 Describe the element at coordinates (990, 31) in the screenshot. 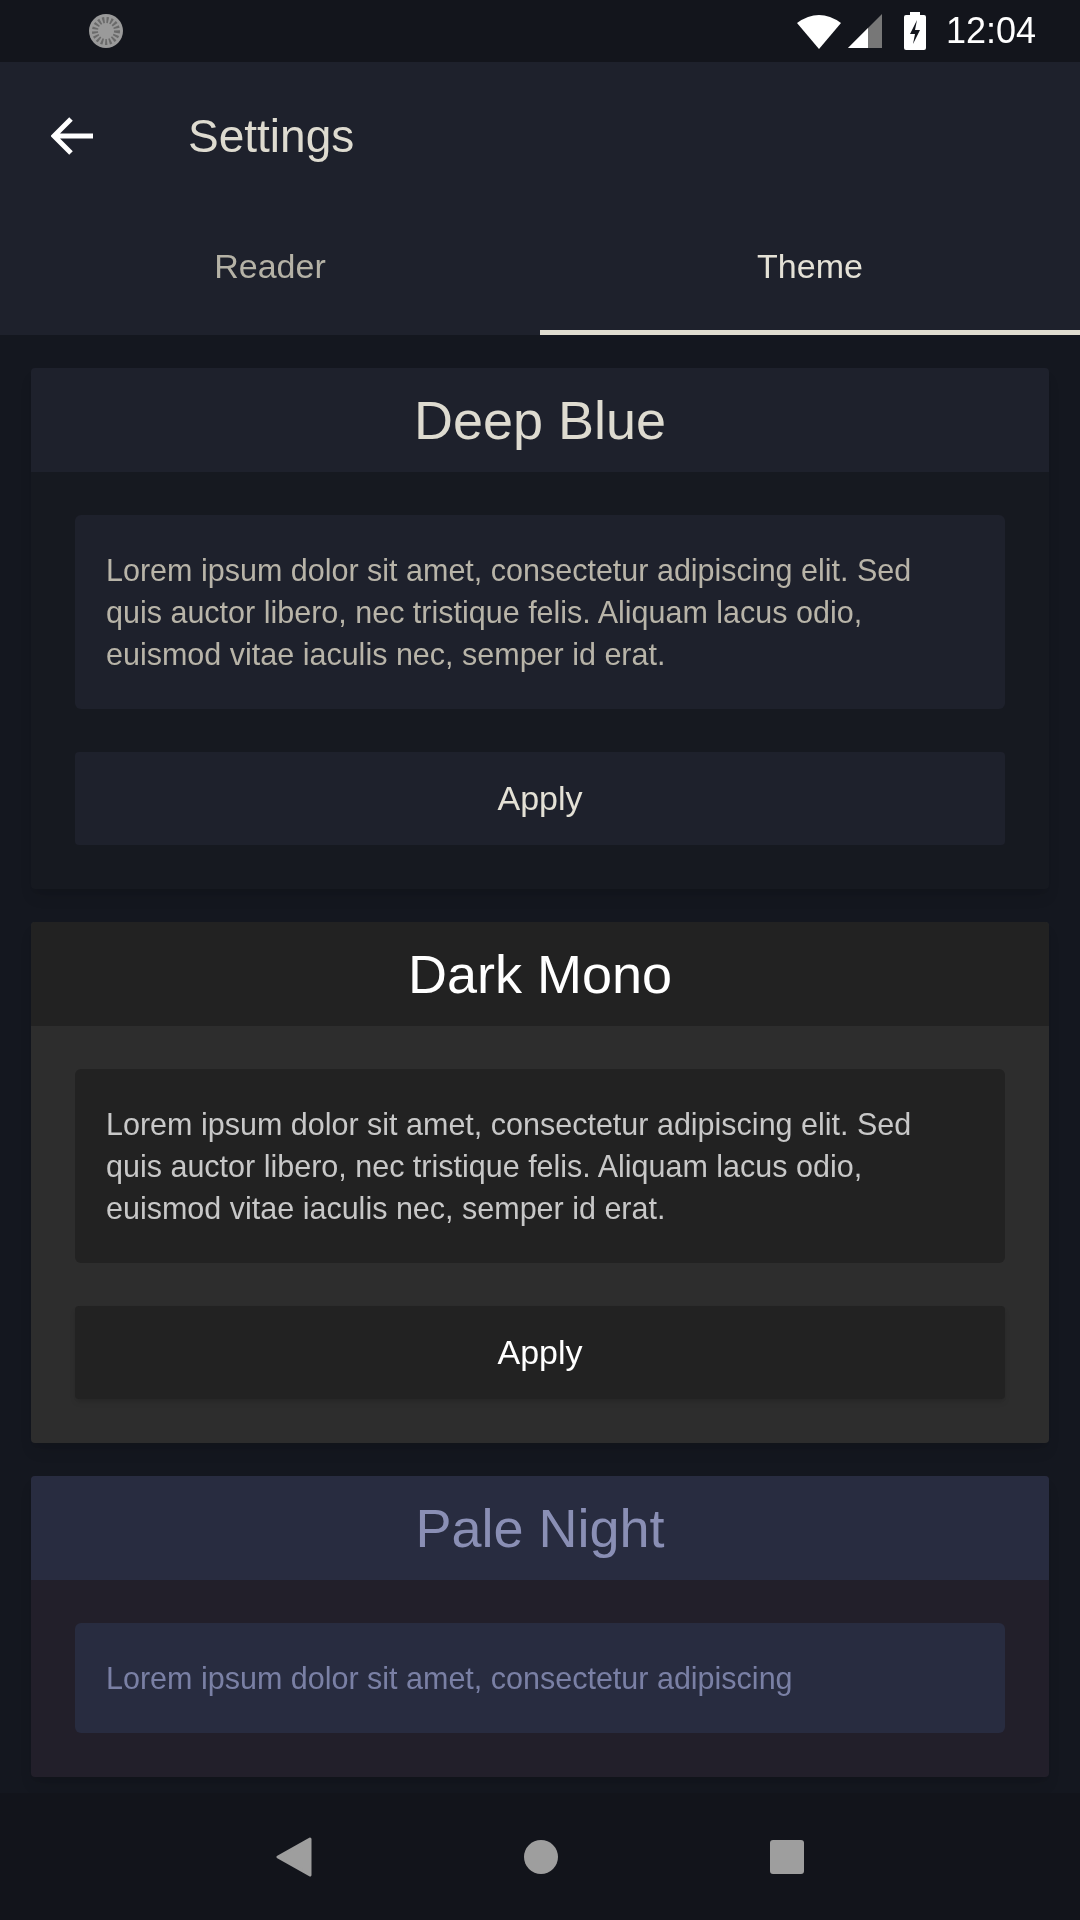

I see `status-time: 12:04` at that location.